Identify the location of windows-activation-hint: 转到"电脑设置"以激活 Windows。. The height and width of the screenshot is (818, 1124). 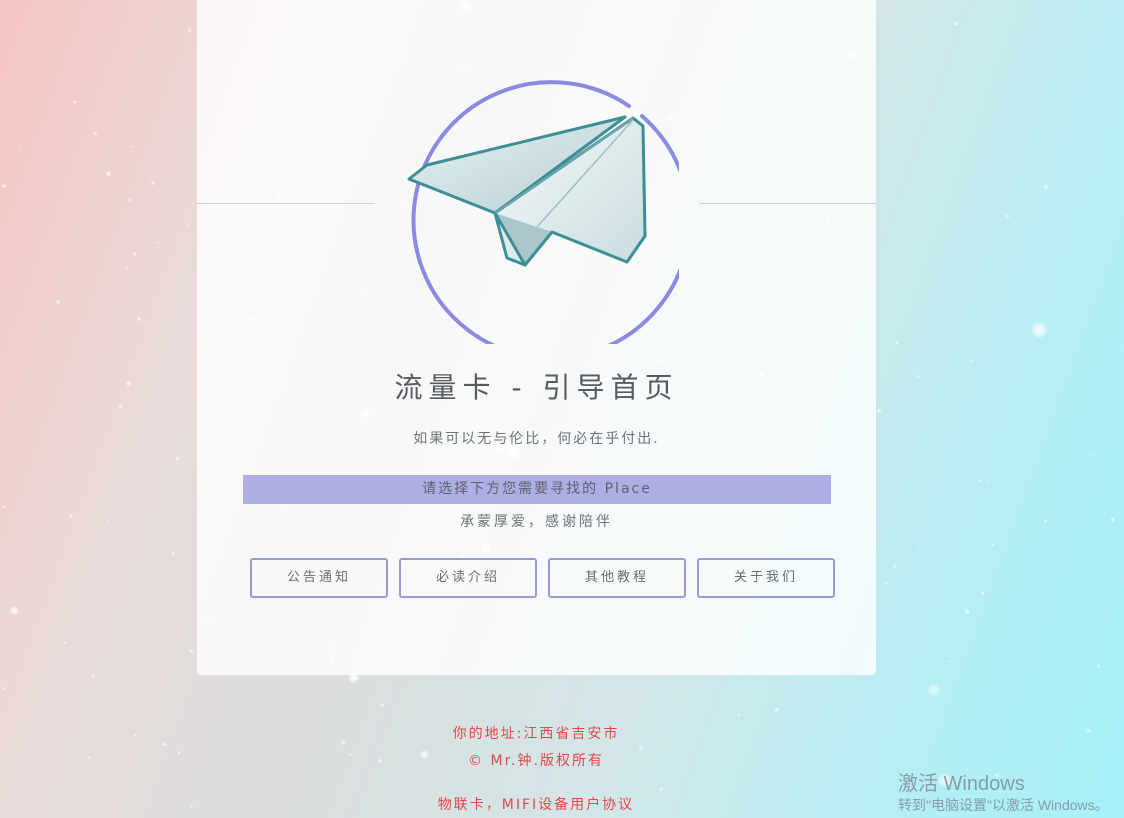
(1003, 805).